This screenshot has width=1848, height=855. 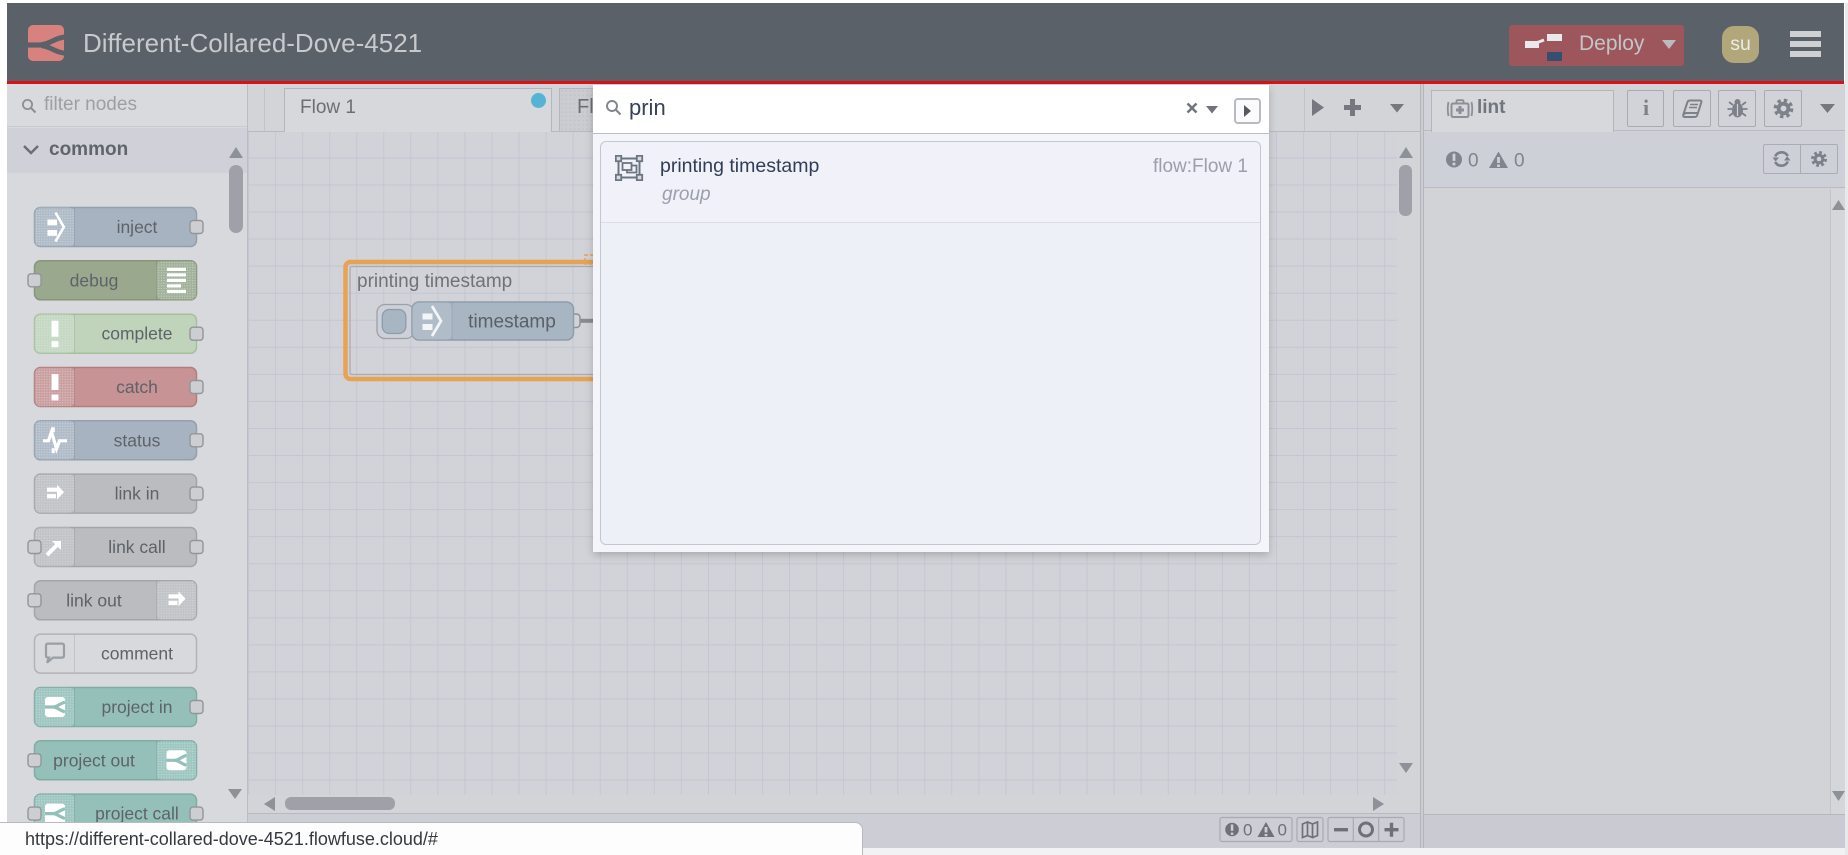 I want to click on svg-text: debug, so click(x=94, y=280).